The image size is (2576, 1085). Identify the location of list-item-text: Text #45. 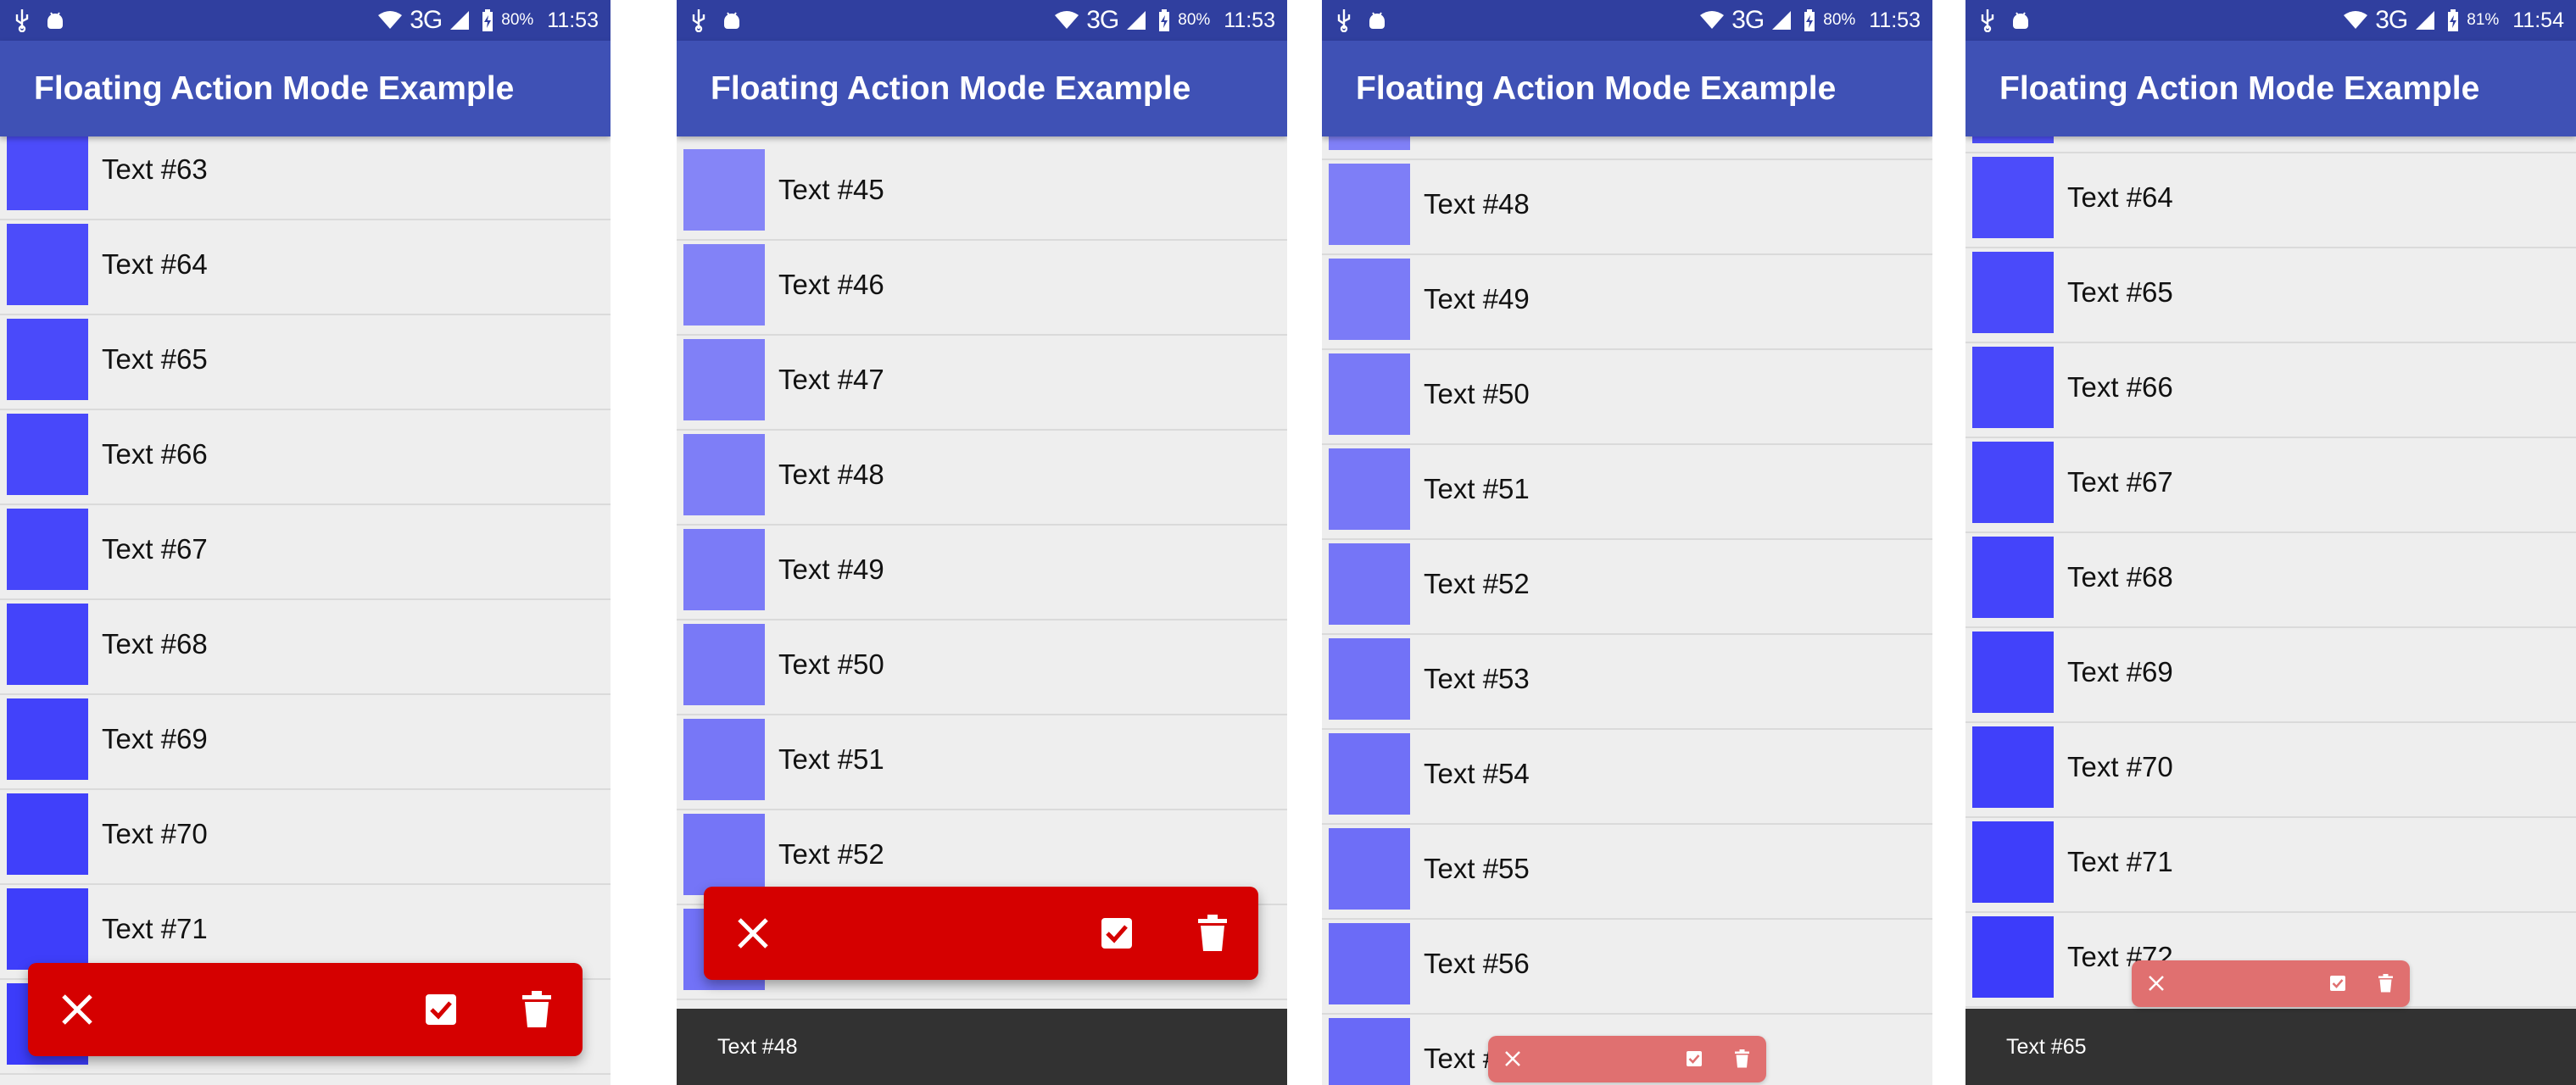
(831, 189).